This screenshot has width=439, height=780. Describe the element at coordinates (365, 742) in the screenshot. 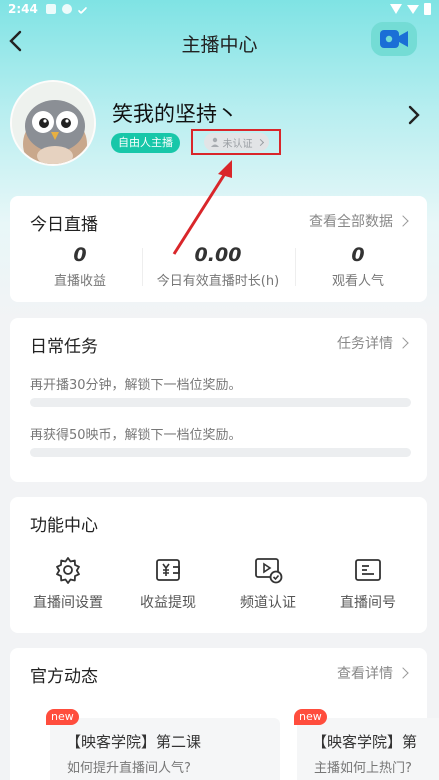

I see `news-item-title: 【映客学院】第` at that location.